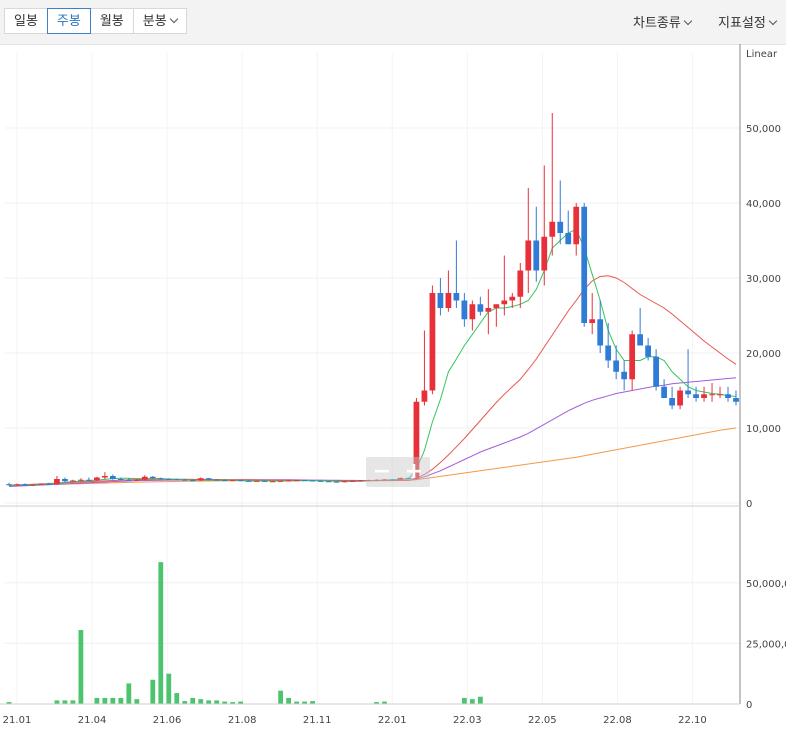  Describe the element at coordinates (382, 472) in the screenshot. I see `zoom-out-button: −` at that location.